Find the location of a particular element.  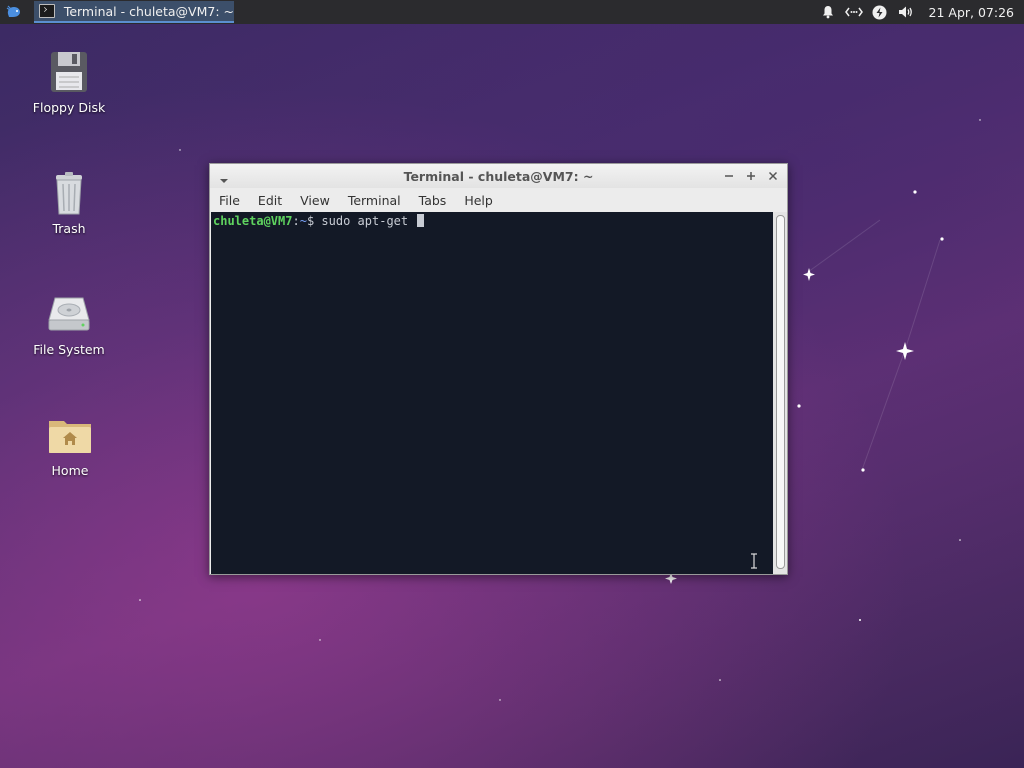

desktop-icon-file-system: File System is located at coordinates (69, 323).